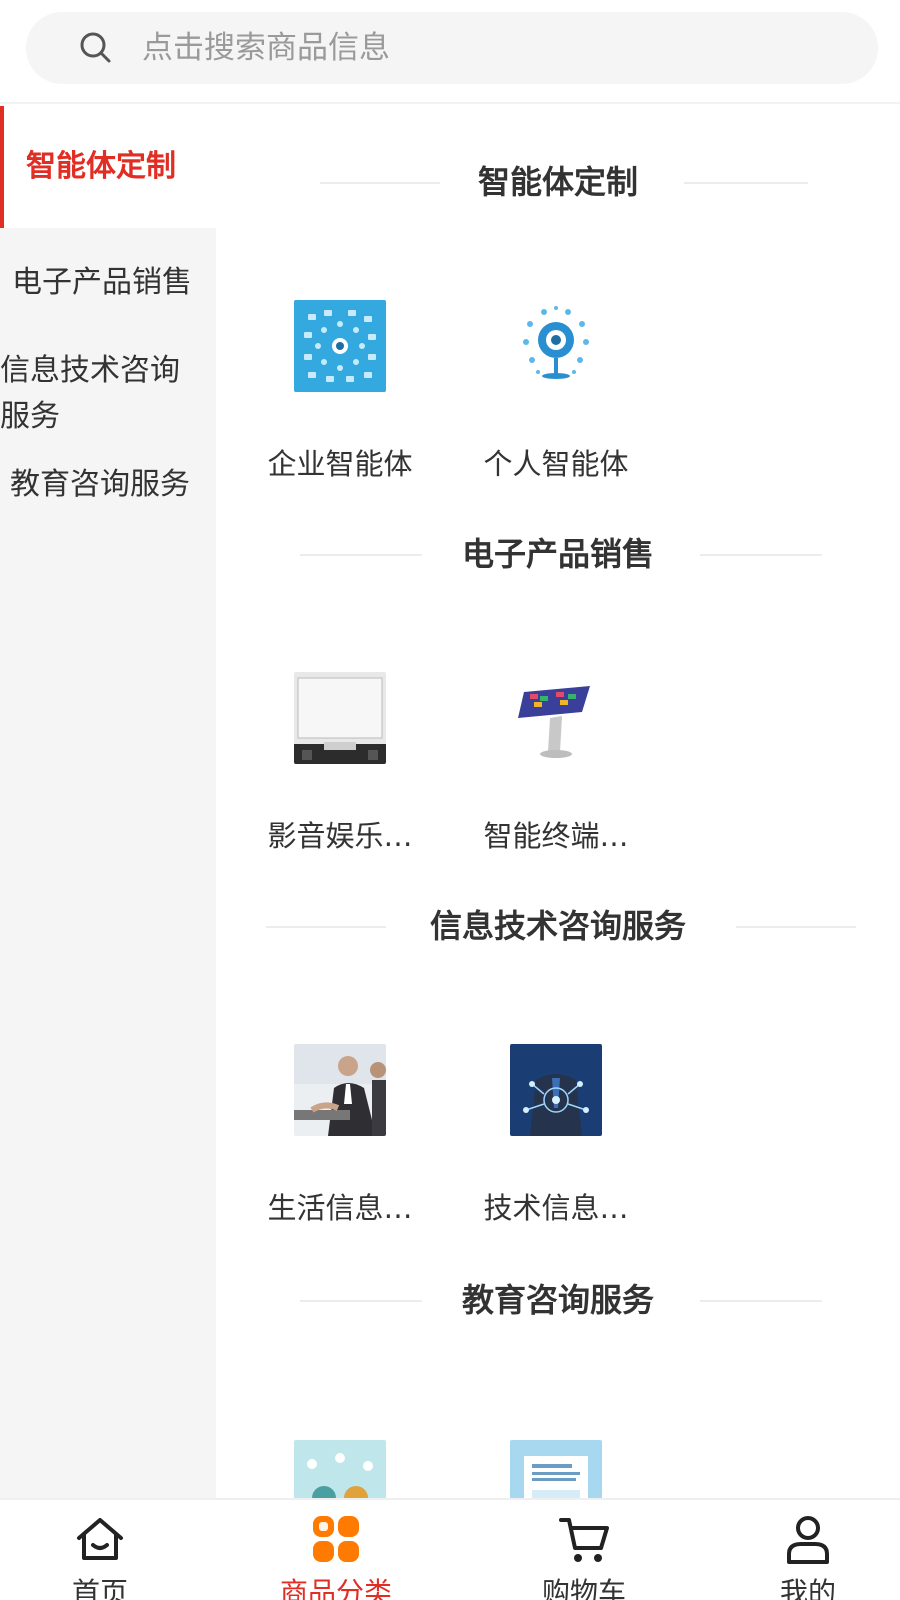  I want to click on sidebar-item-agent-customization: 智能体定制, so click(108, 167).